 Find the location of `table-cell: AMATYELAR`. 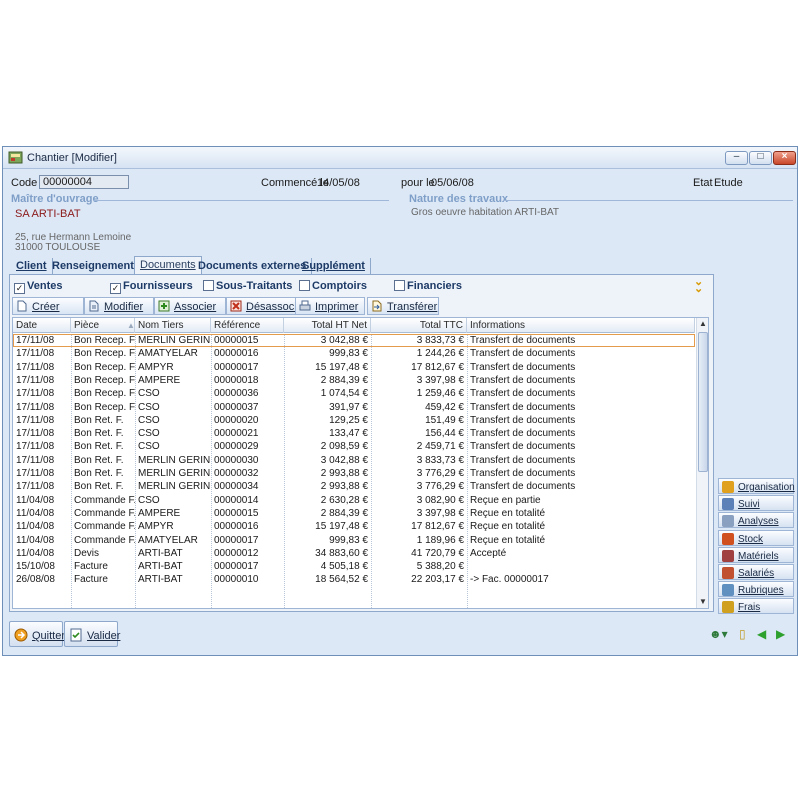

table-cell: AMATYELAR is located at coordinates (168, 540).